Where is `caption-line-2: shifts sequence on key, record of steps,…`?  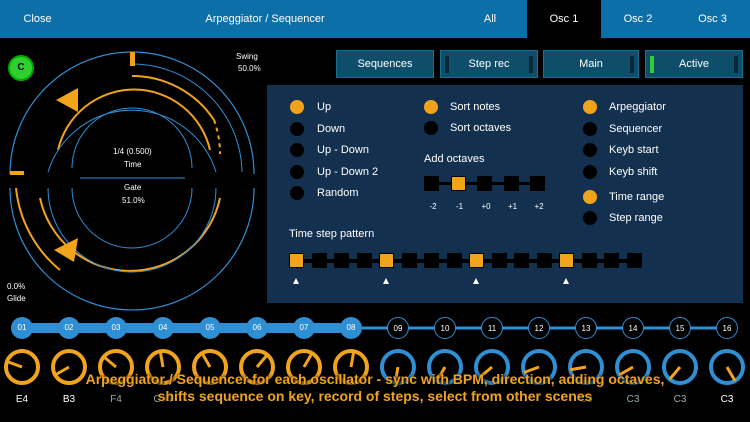
caption-line-2: shifts sequence on key, record of steps,… is located at coordinates (375, 396).